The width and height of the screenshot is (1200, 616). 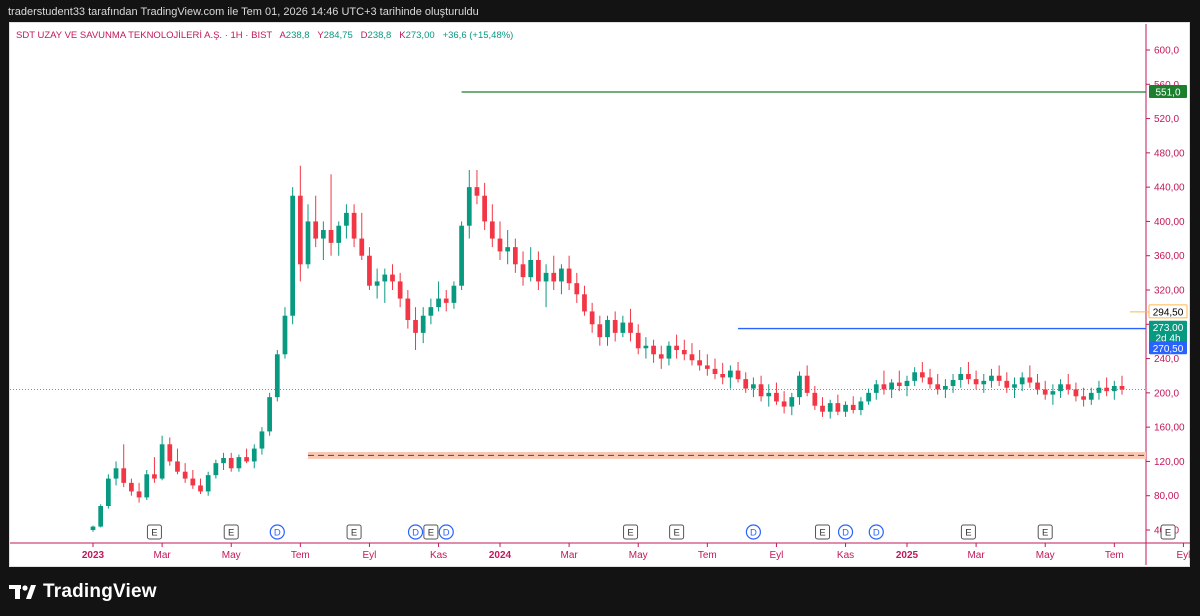 I want to click on time-tick-label: 2024, so click(x=500, y=555).